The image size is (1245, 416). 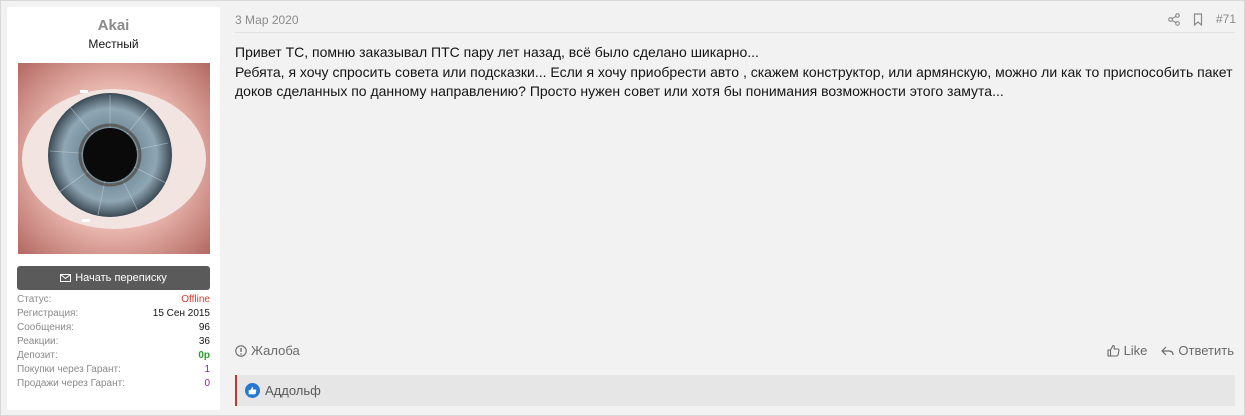 What do you see at coordinates (1174, 19) in the screenshot?
I see `share-icon` at bounding box center [1174, 19].